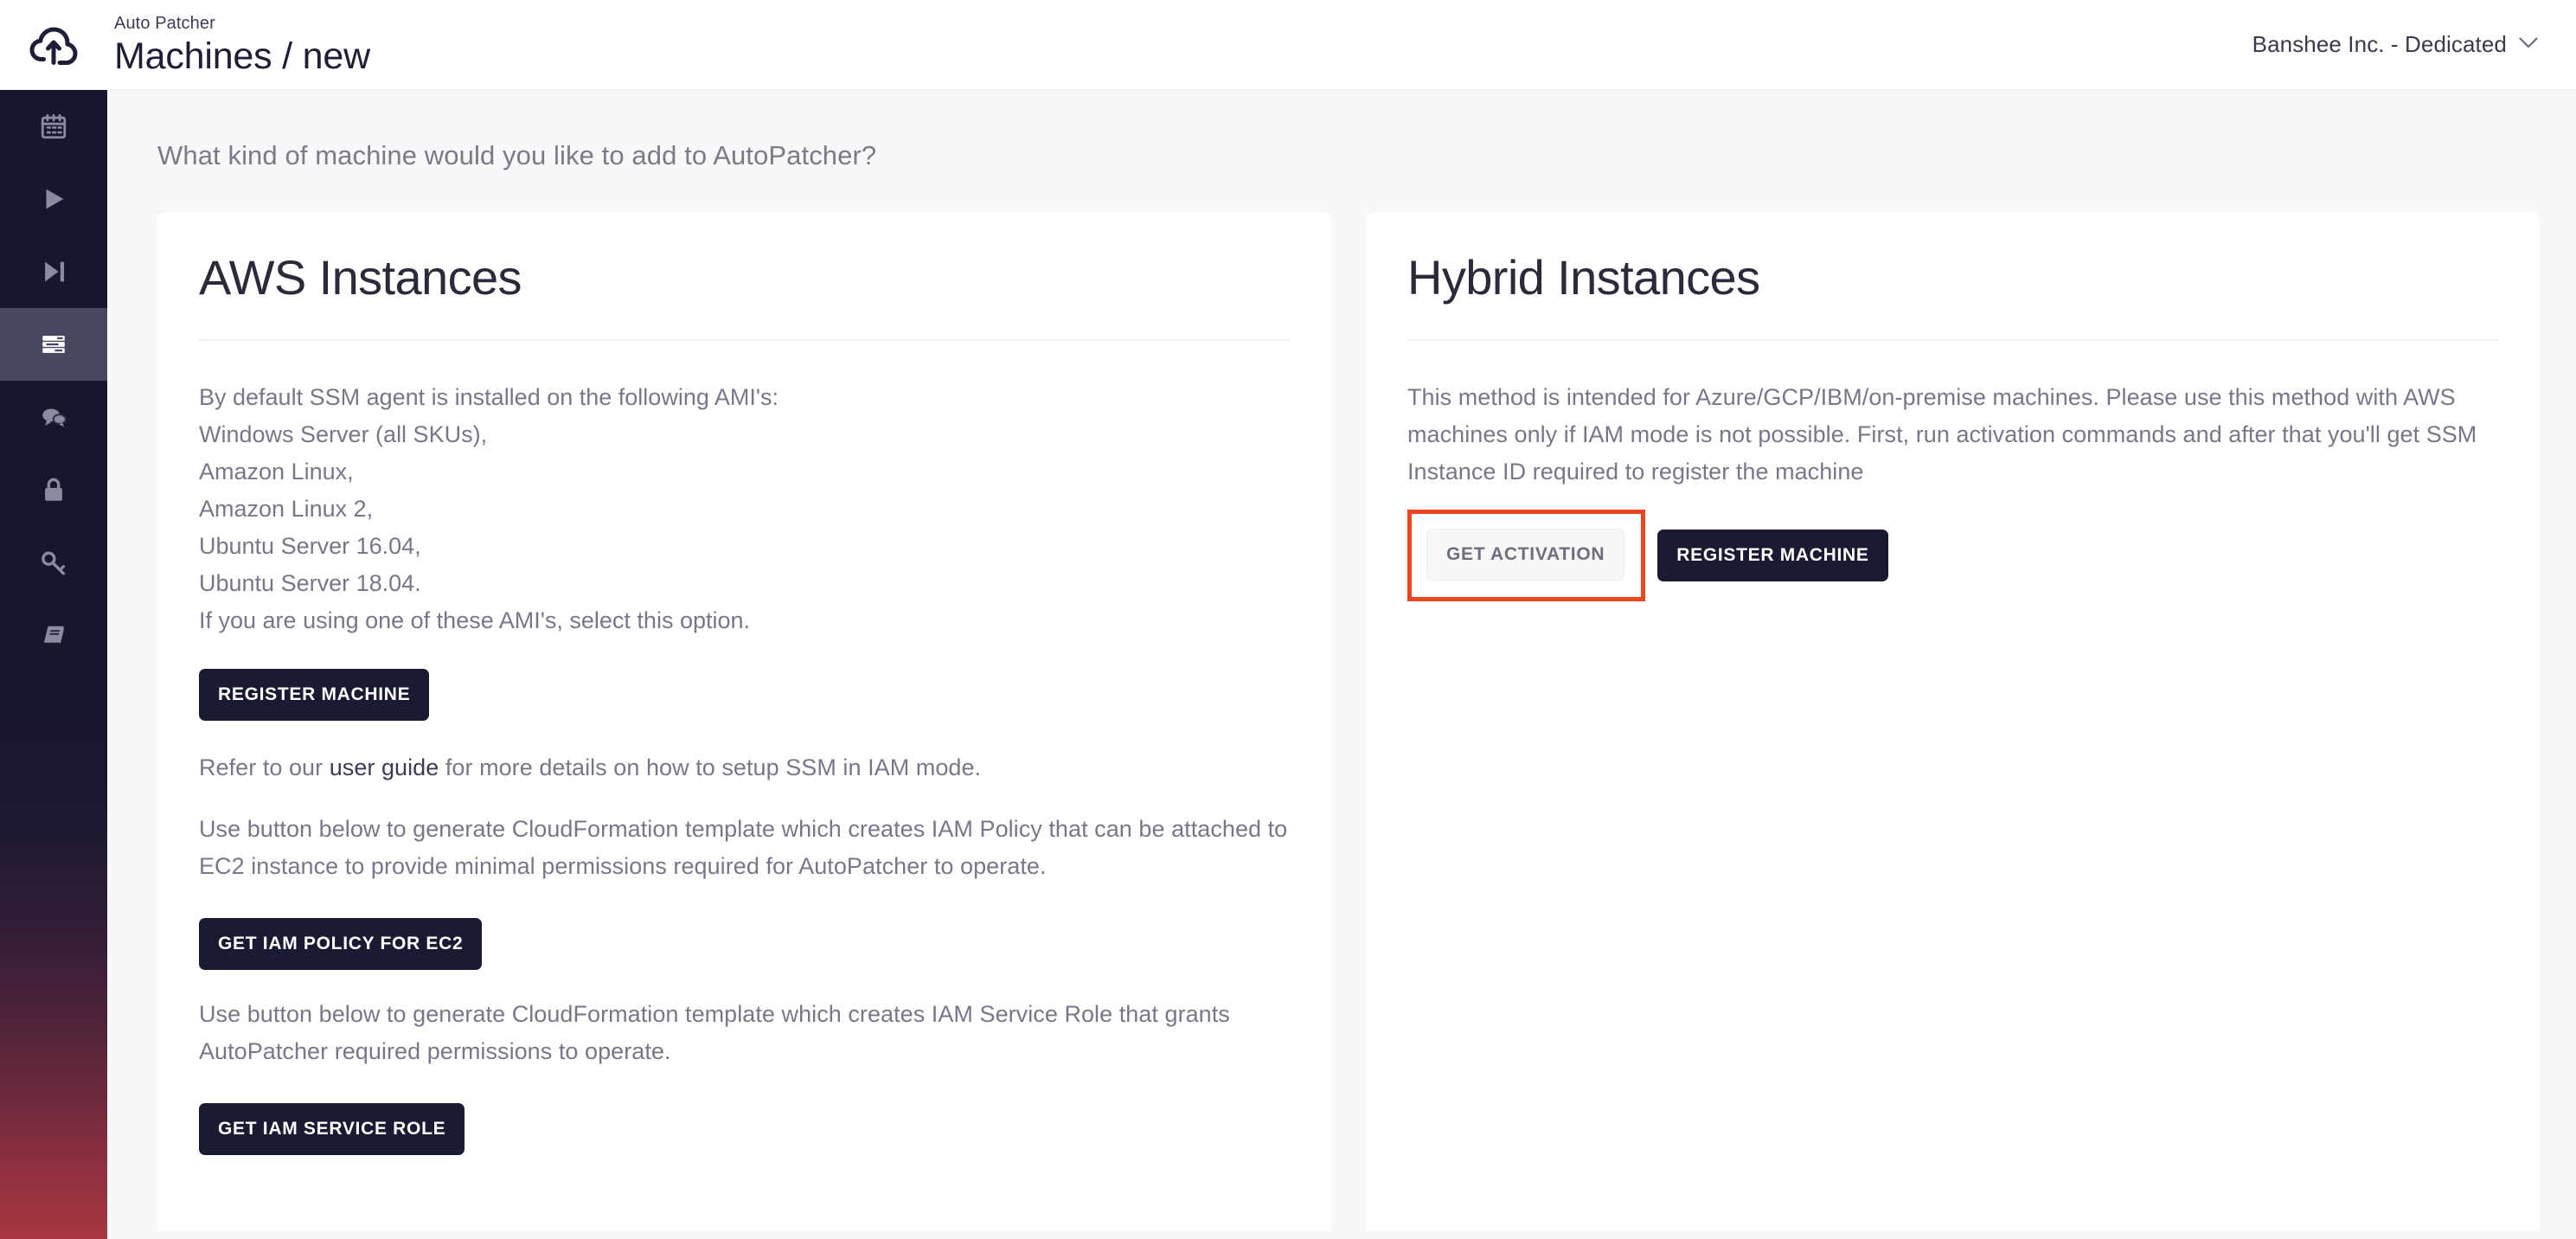 Image resolution: width=2576 pixels, height=1239 pixels. I want to click on sidebar-item-calendar, so click(53, 127).